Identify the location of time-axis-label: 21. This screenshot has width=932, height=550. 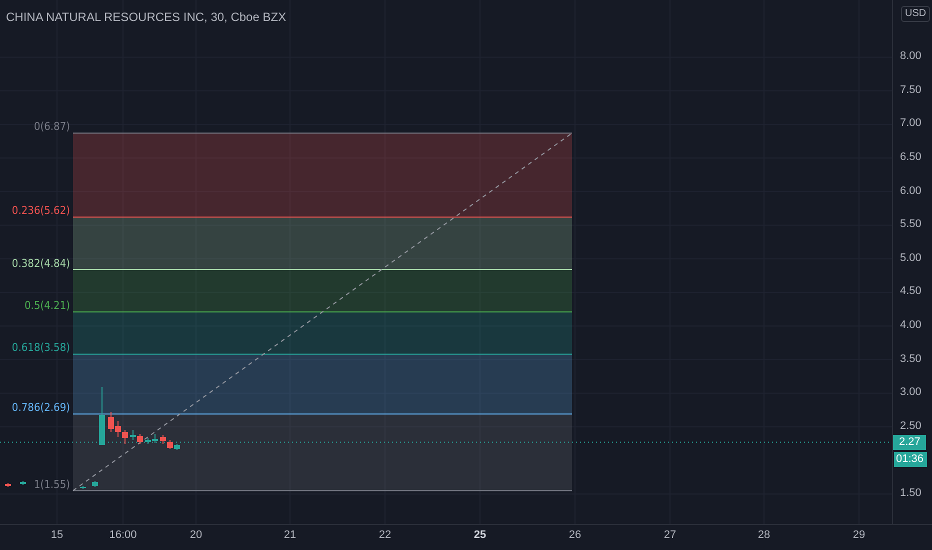
(290, 535).